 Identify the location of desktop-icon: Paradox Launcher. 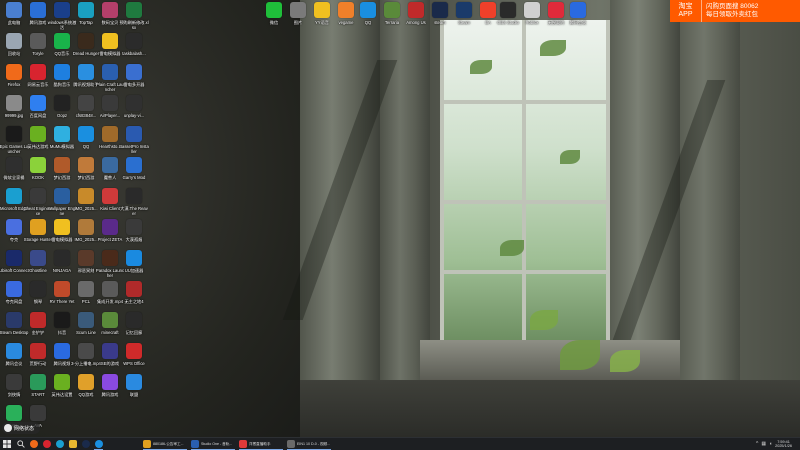
(110, 264).